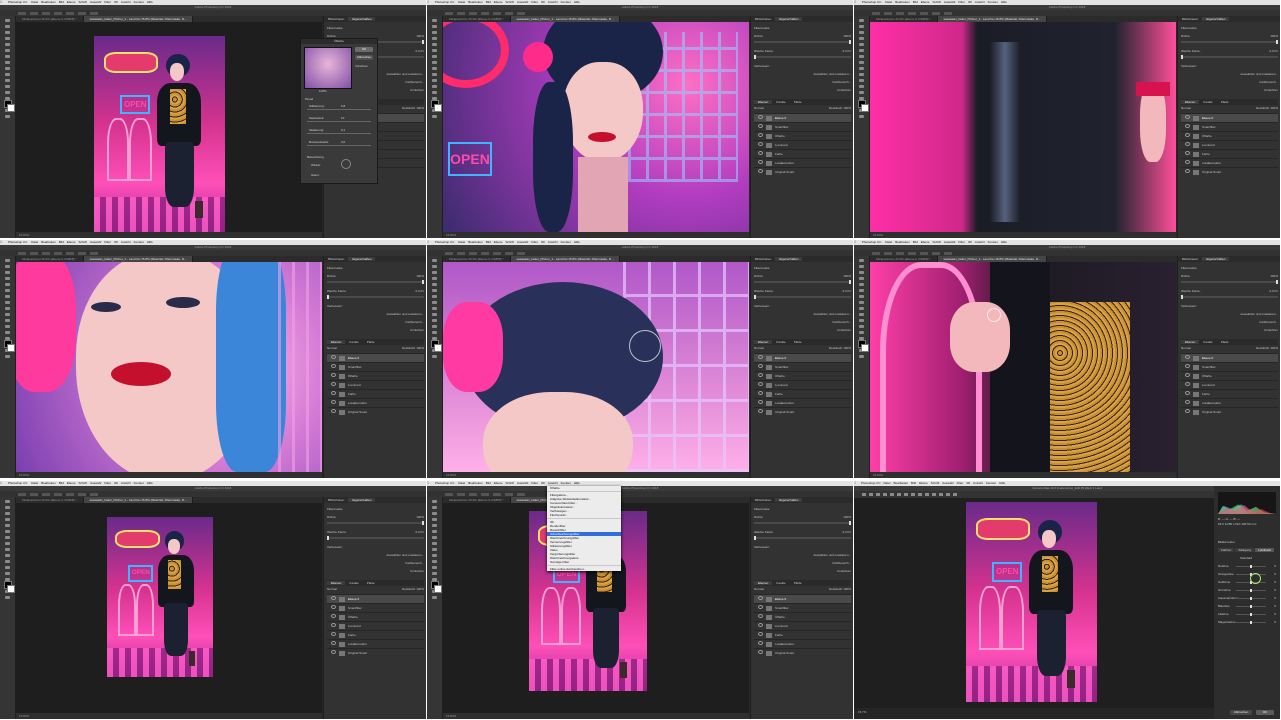 This screenshot has height=720, width=1281. I want to click on marquee-tool-icon, so click(7, 26).